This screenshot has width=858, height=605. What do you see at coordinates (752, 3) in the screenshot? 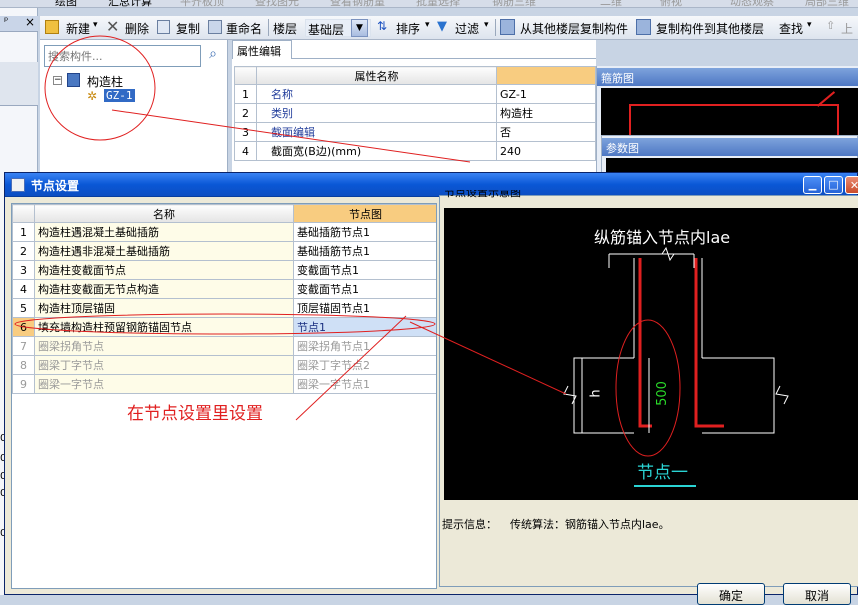
I see `menu-dynamic-view: 动态观察` at bounding box center [752, 3].